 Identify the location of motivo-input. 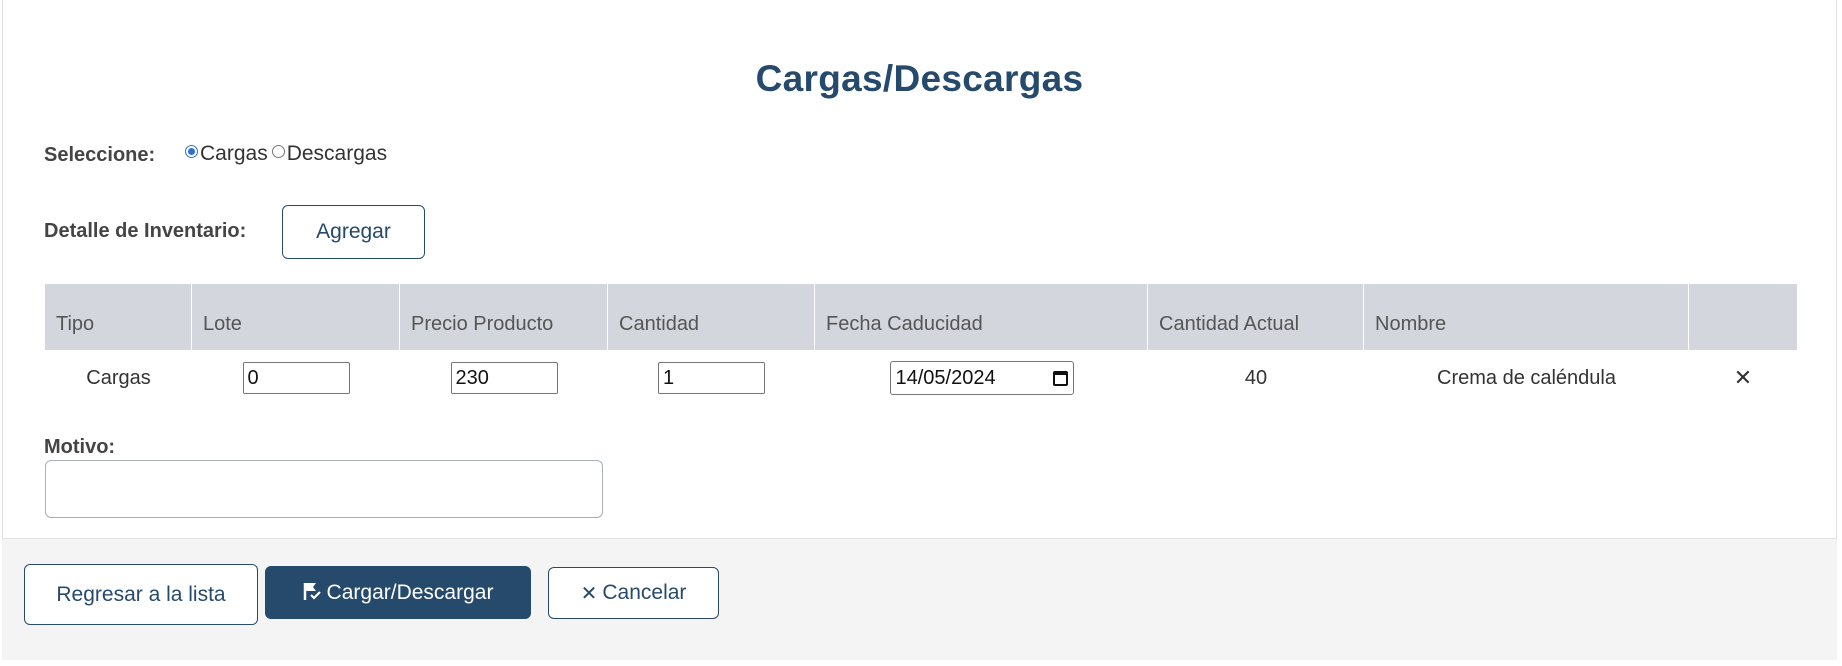
(324, 489).